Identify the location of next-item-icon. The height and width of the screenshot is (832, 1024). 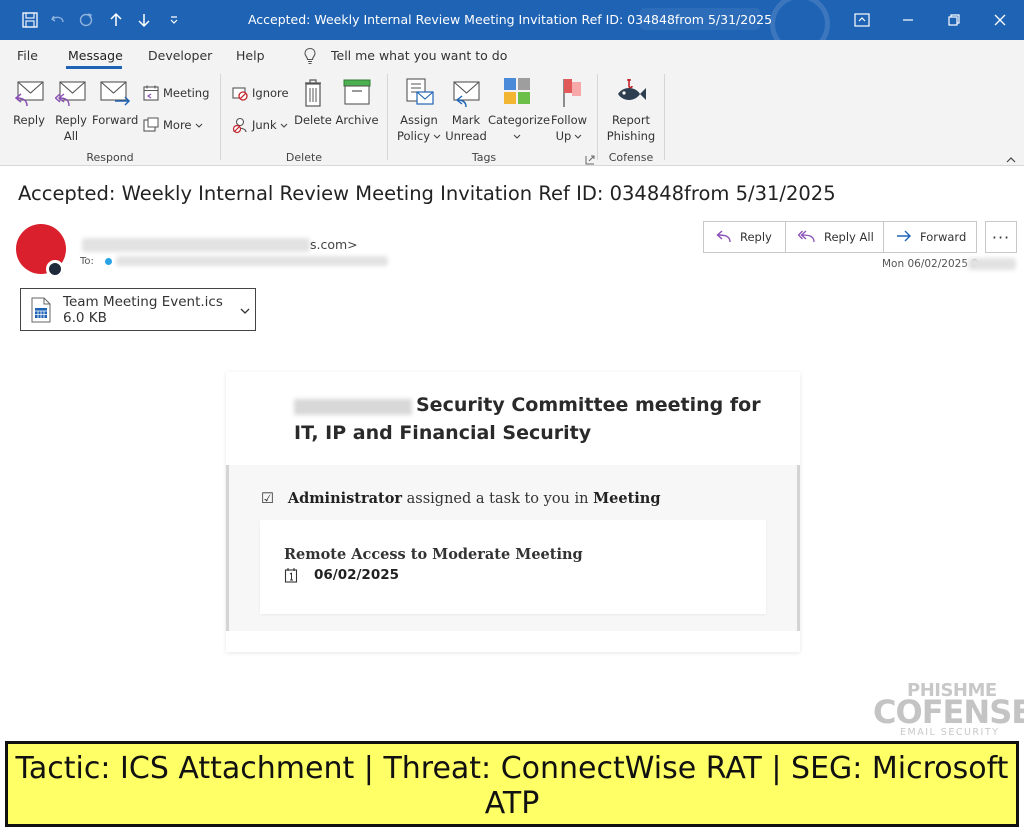
(144, 20).